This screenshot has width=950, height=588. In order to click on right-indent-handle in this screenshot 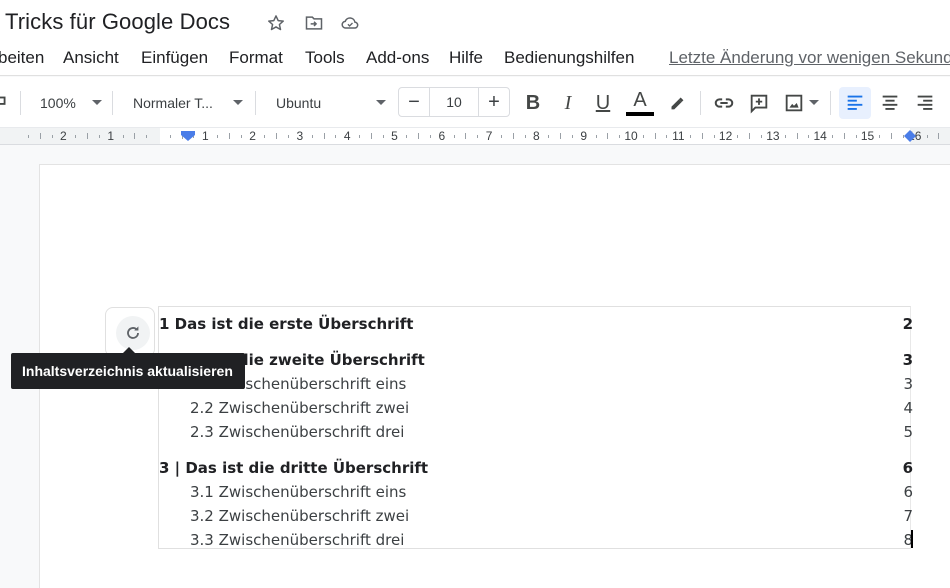, I will do `click(910, 136)`.